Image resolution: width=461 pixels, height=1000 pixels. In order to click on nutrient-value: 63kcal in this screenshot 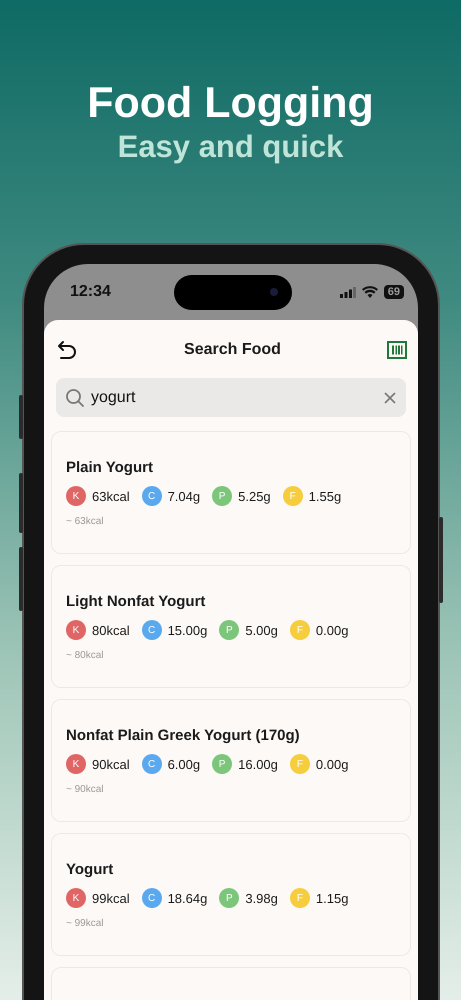, I will do `click(111, 496)`.